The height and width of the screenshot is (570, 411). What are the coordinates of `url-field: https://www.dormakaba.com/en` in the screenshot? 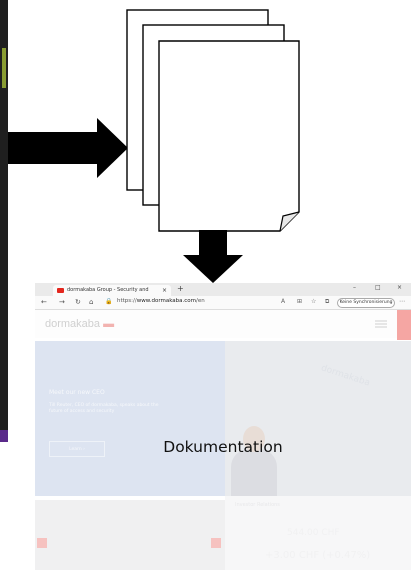 It's located at (161, 301).